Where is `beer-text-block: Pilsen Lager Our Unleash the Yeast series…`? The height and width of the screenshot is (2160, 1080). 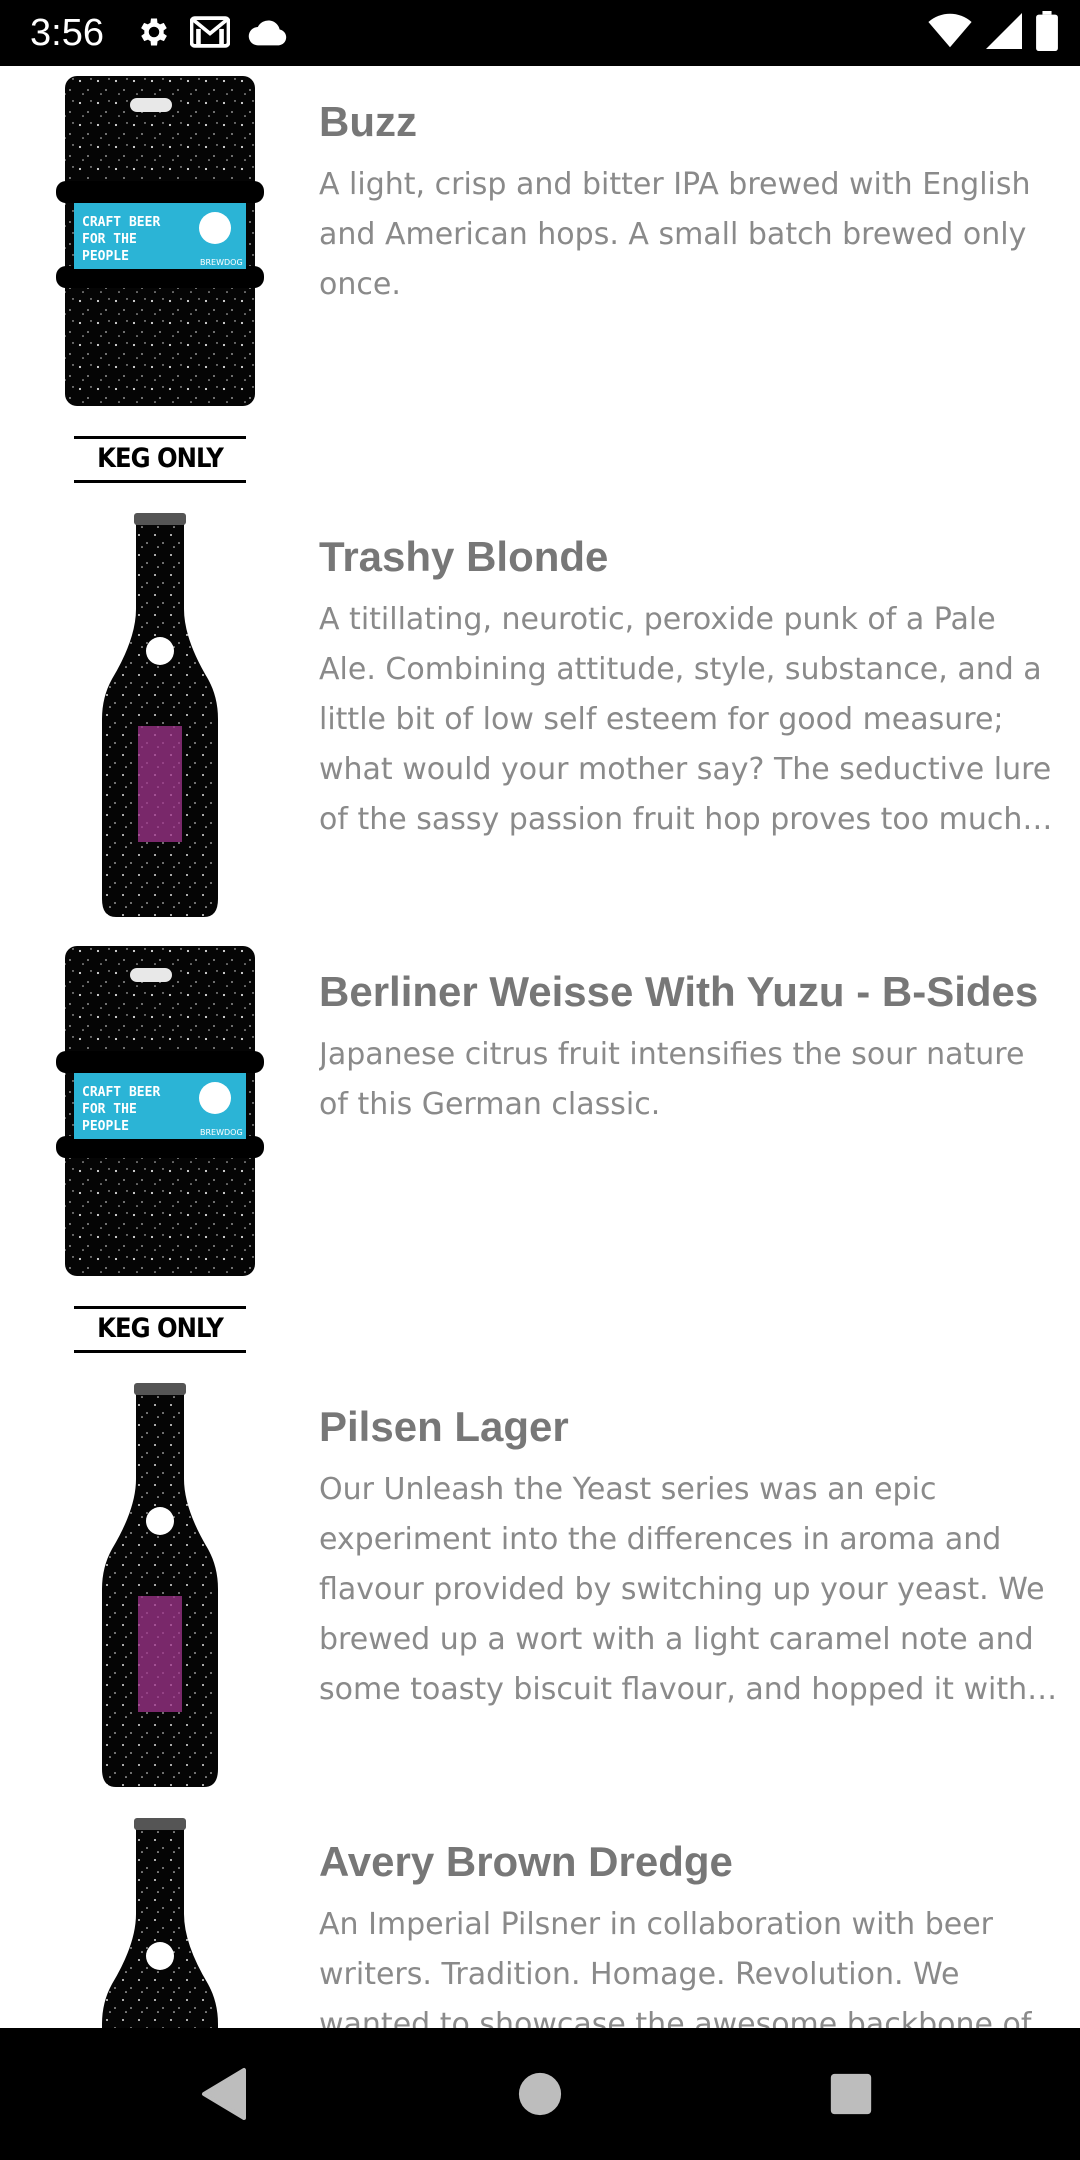 beer-text-block: Pilsen Lager Our Unleash the Yeast series… is located at coordinates (689, 1558).